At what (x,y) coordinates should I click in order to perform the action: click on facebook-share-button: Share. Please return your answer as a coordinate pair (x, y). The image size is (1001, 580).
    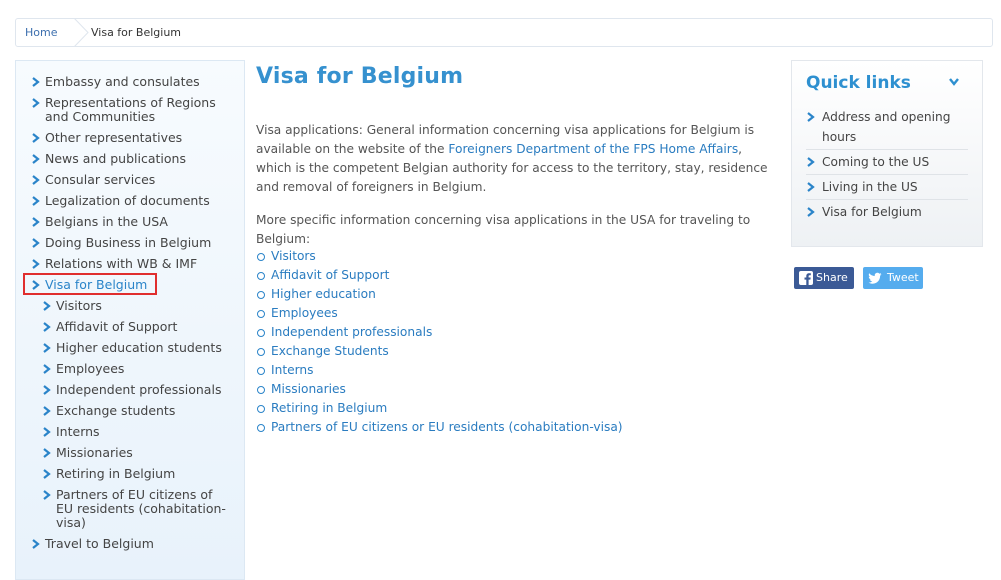
    Looking at the image, I should click on (824, 278).